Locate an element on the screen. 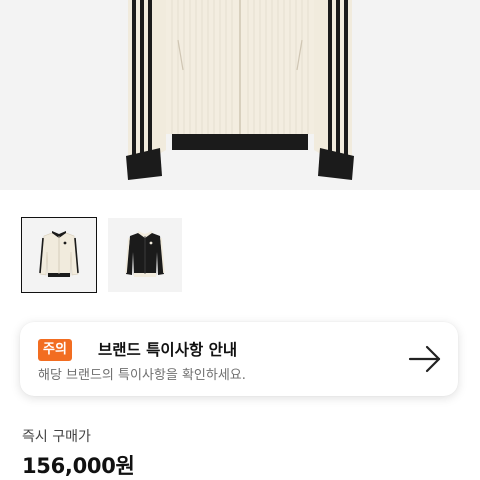 This screenshot has height=480, width=480. caution-badge: 주의 is located at coordinates (55, 350).